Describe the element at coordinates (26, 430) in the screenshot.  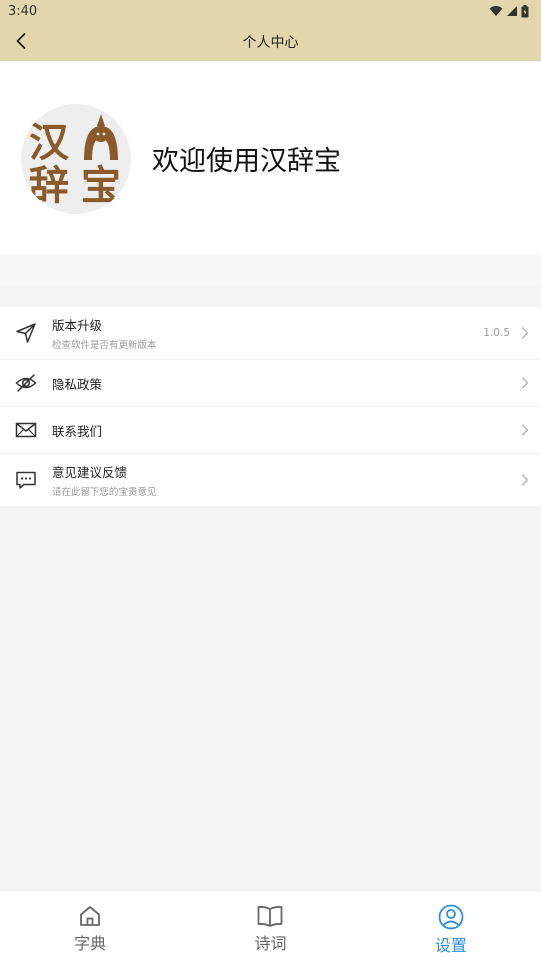
I see `mail-icon` at that location.